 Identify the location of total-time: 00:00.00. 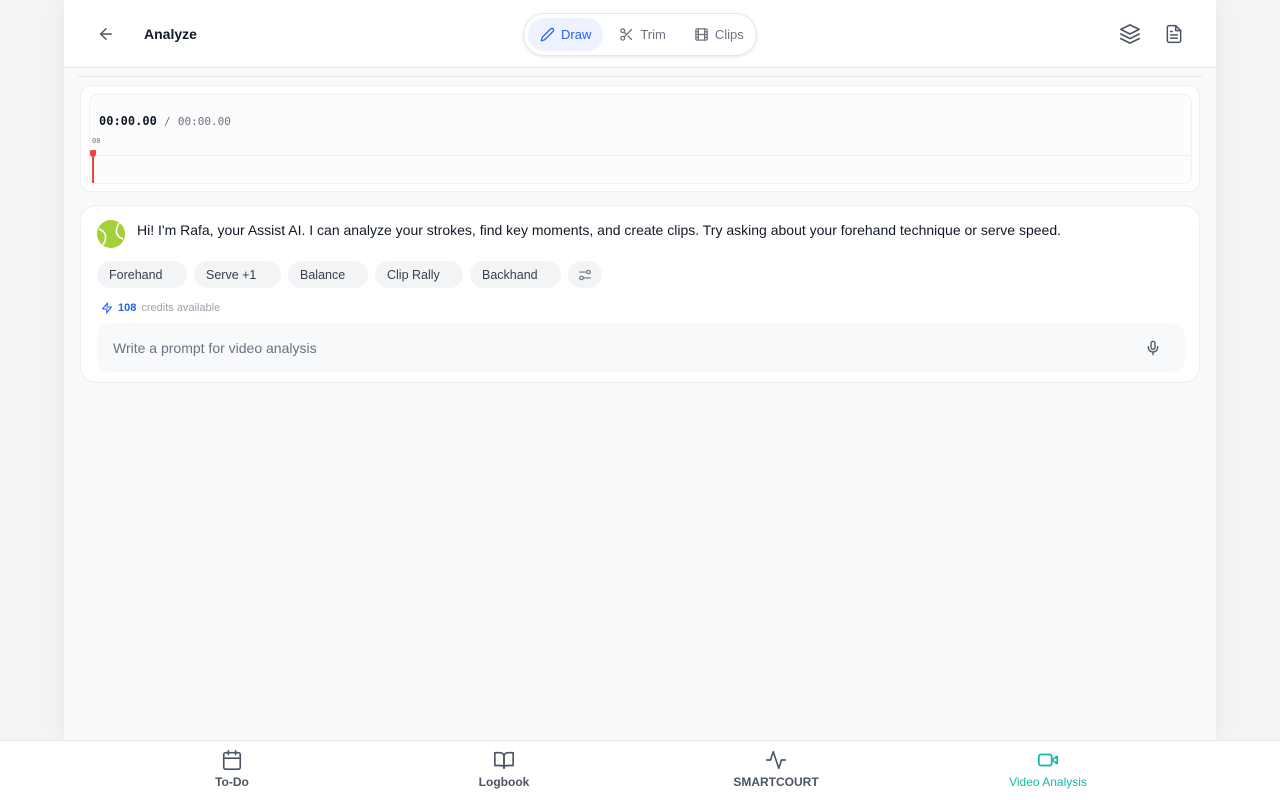
(204, 121).